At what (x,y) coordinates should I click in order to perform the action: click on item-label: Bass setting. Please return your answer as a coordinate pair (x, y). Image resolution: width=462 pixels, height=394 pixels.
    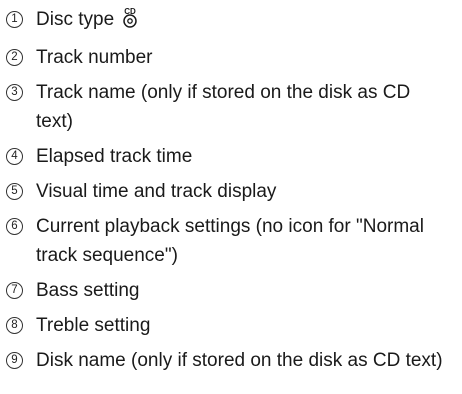
    Looking at the image, I should click on (88, 290).